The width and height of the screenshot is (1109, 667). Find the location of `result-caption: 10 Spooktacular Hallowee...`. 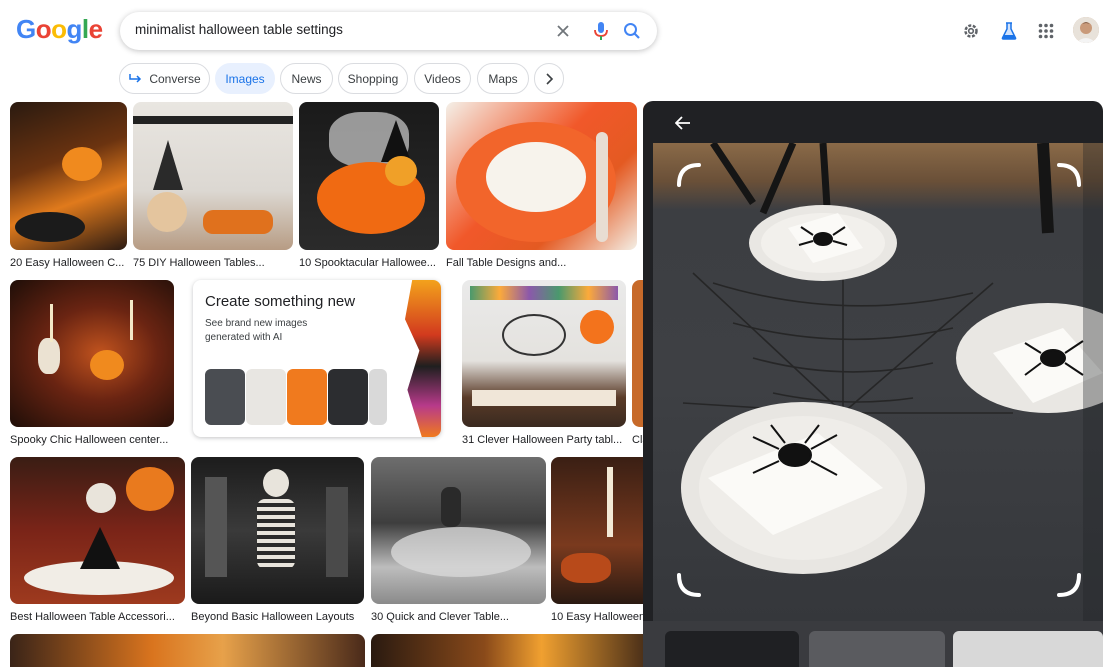

result-caption: 10 Spooktacular Hallowee... is located at coordinates (369, 263).